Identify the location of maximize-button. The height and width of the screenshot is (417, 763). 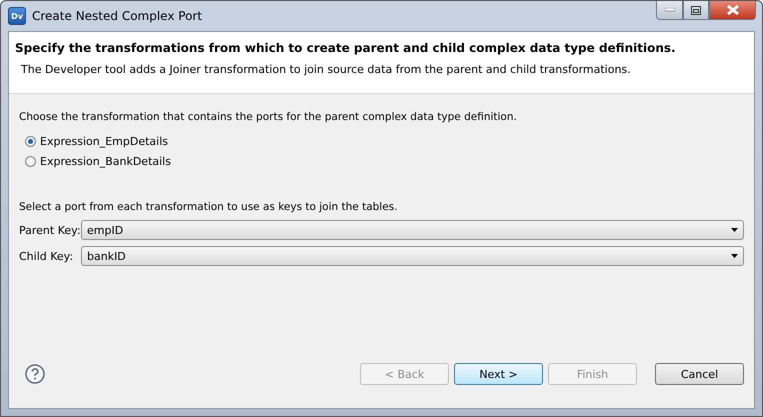
(696, 10).